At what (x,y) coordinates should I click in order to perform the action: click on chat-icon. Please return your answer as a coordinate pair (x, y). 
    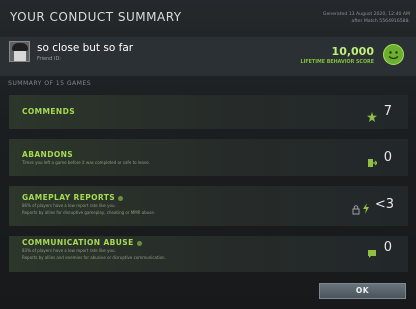
    Looking at the image, I should click on (372, 253).